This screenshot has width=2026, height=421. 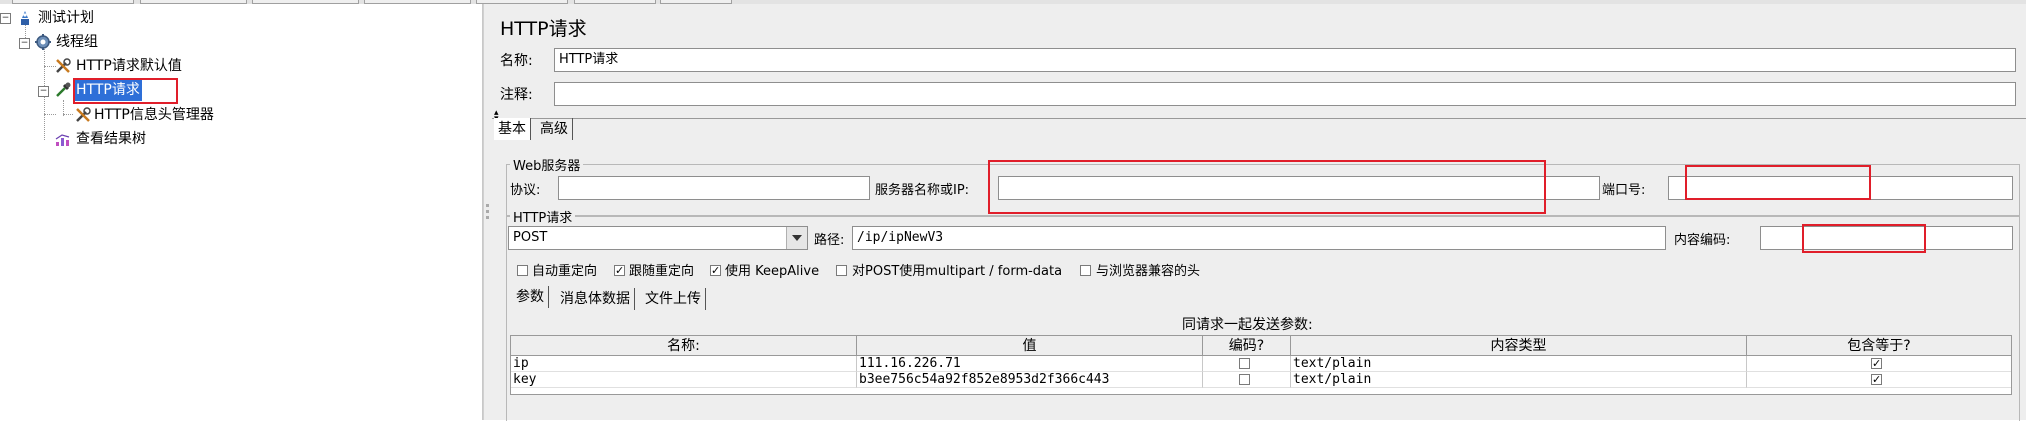 I want to click on protocol-input, so click(x=714, y=188).